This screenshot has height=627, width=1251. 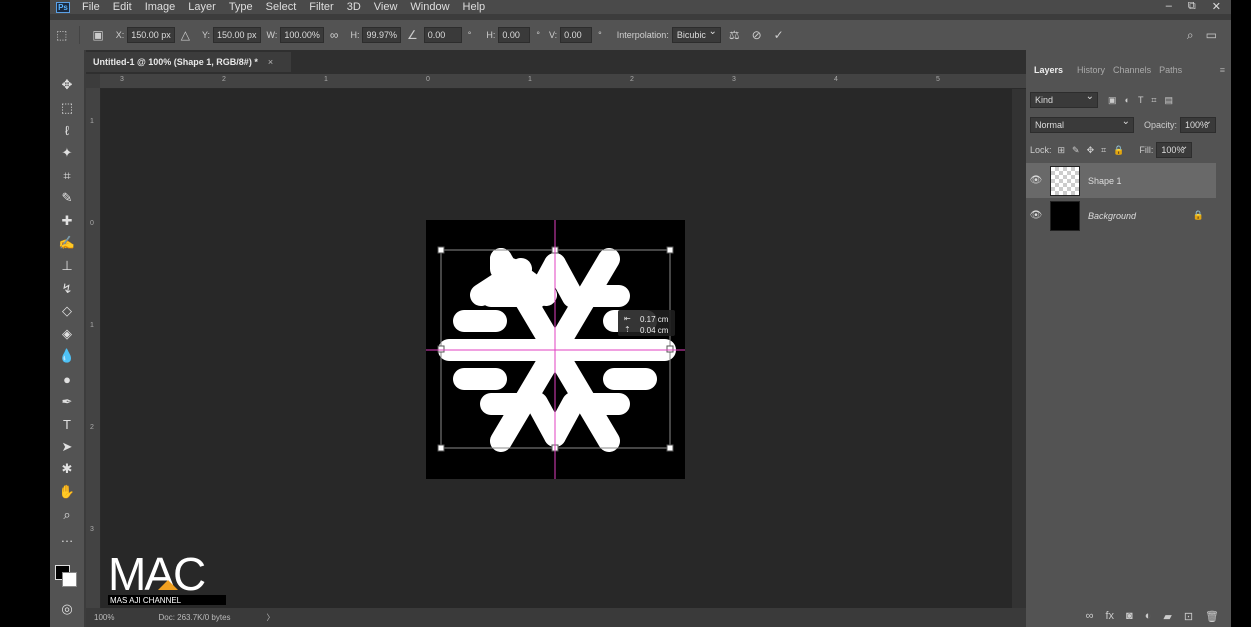 What do you see at coordinates (1121, 180) in the screenshot?
I see `layer-shape-1: 👁 Shape 1` at bounding box center [1121, 180].